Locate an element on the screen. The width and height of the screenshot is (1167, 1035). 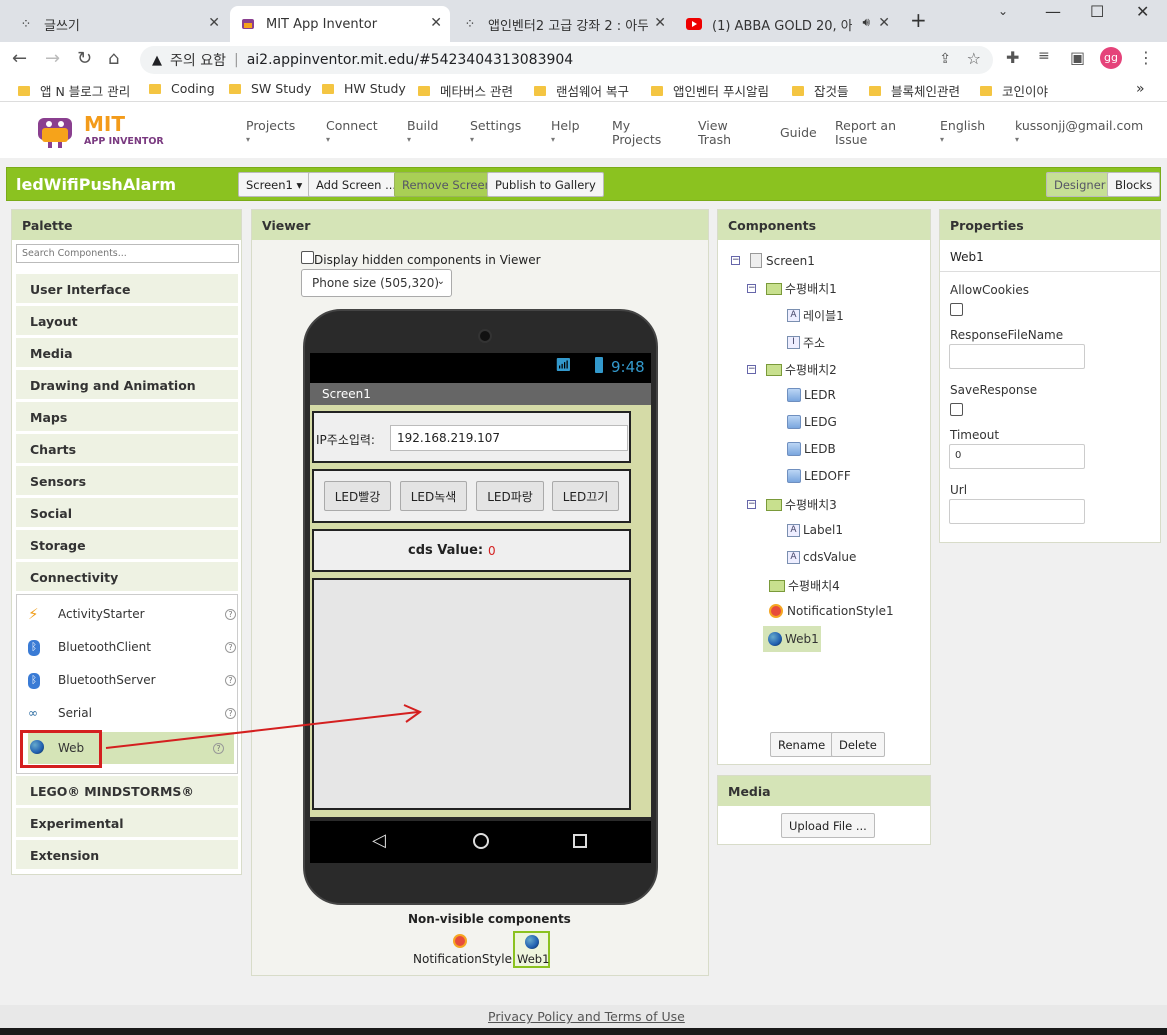
menu-projects: Projects ▾ is located at coordinates (270, 133).